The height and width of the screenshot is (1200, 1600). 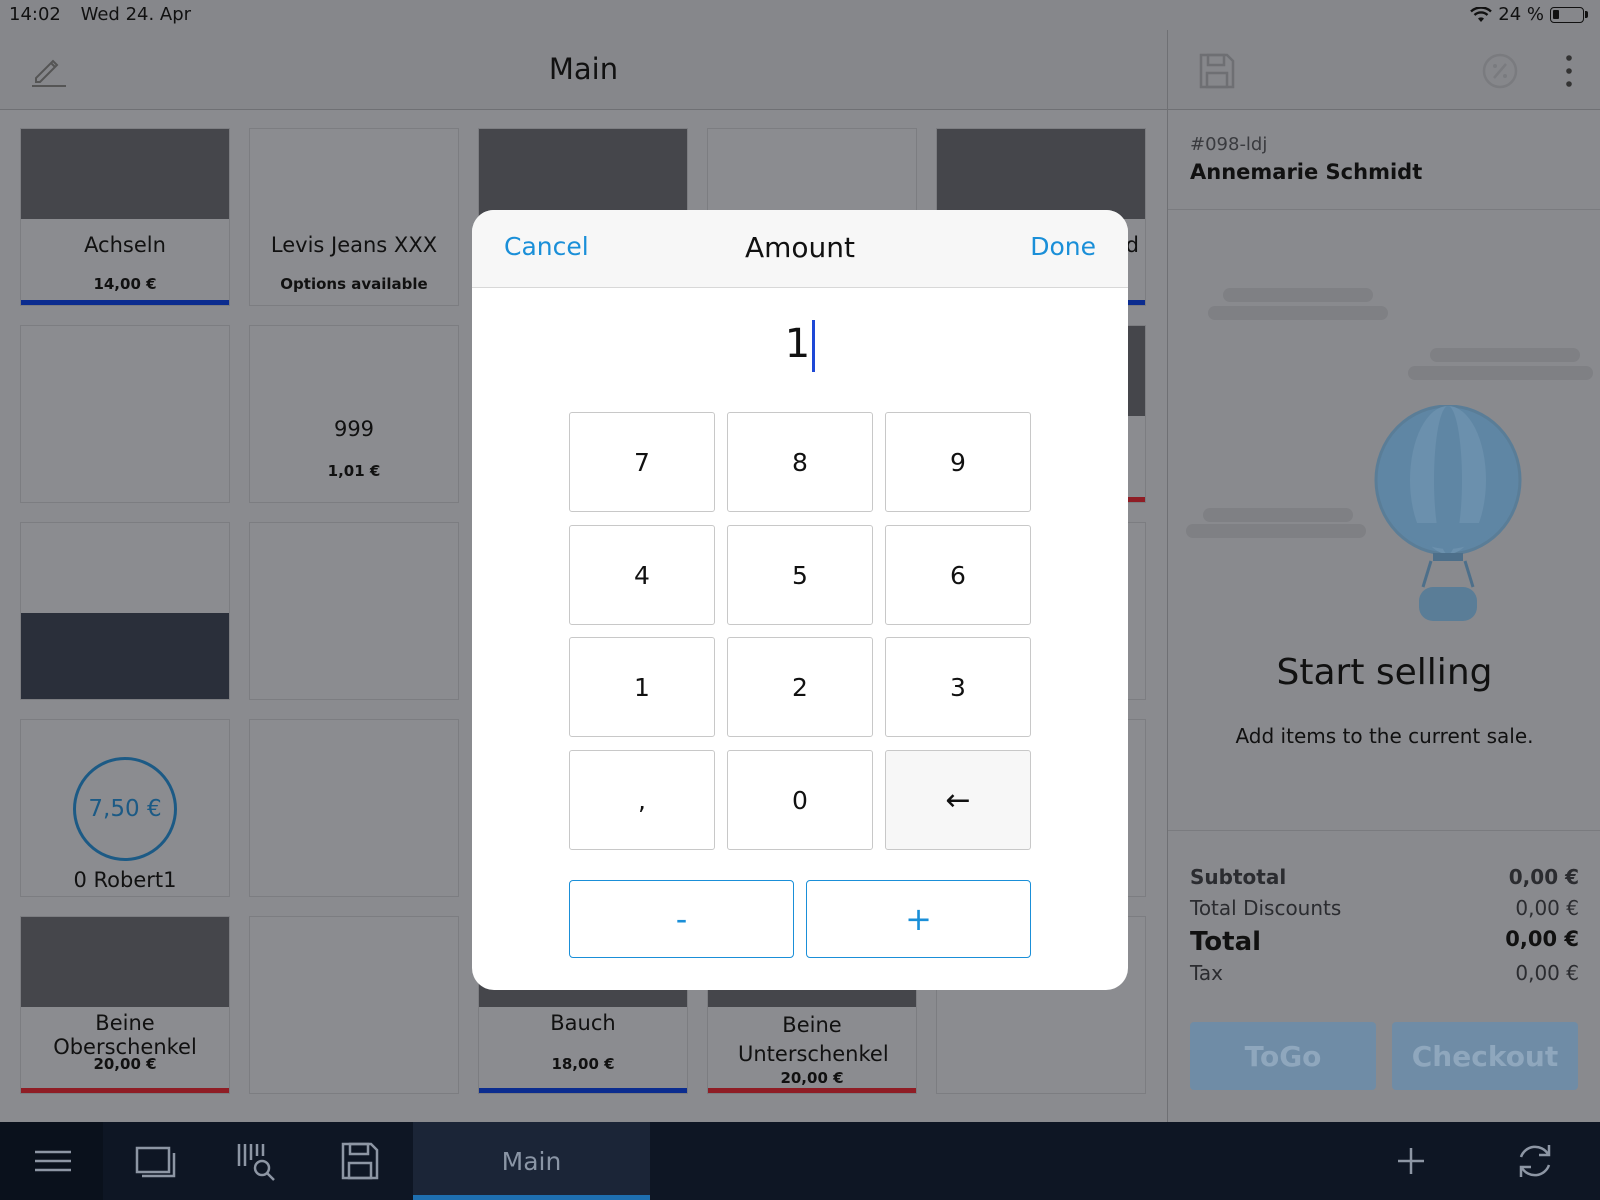 I want to click on tile-price: 14,00 €, so click(x=125, y=284).